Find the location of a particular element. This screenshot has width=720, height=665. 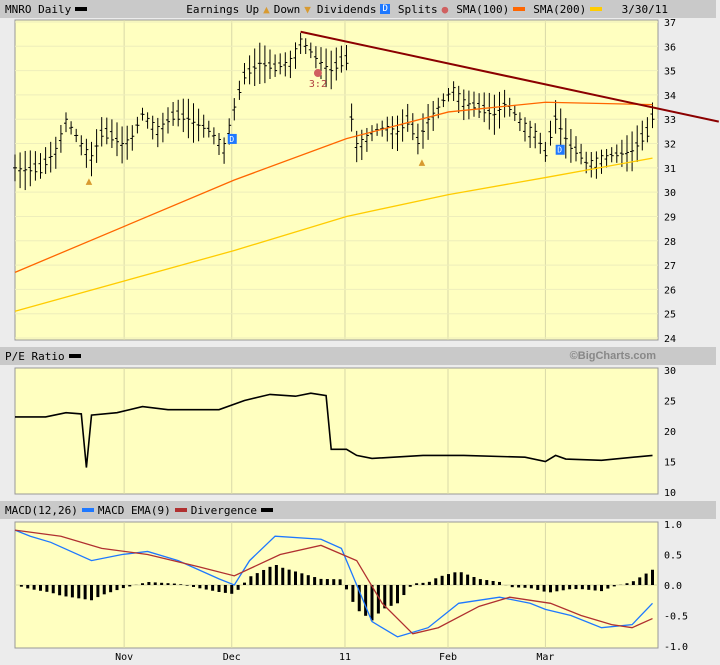

y-tick-label: 37 is located at coordinates (670, 23).